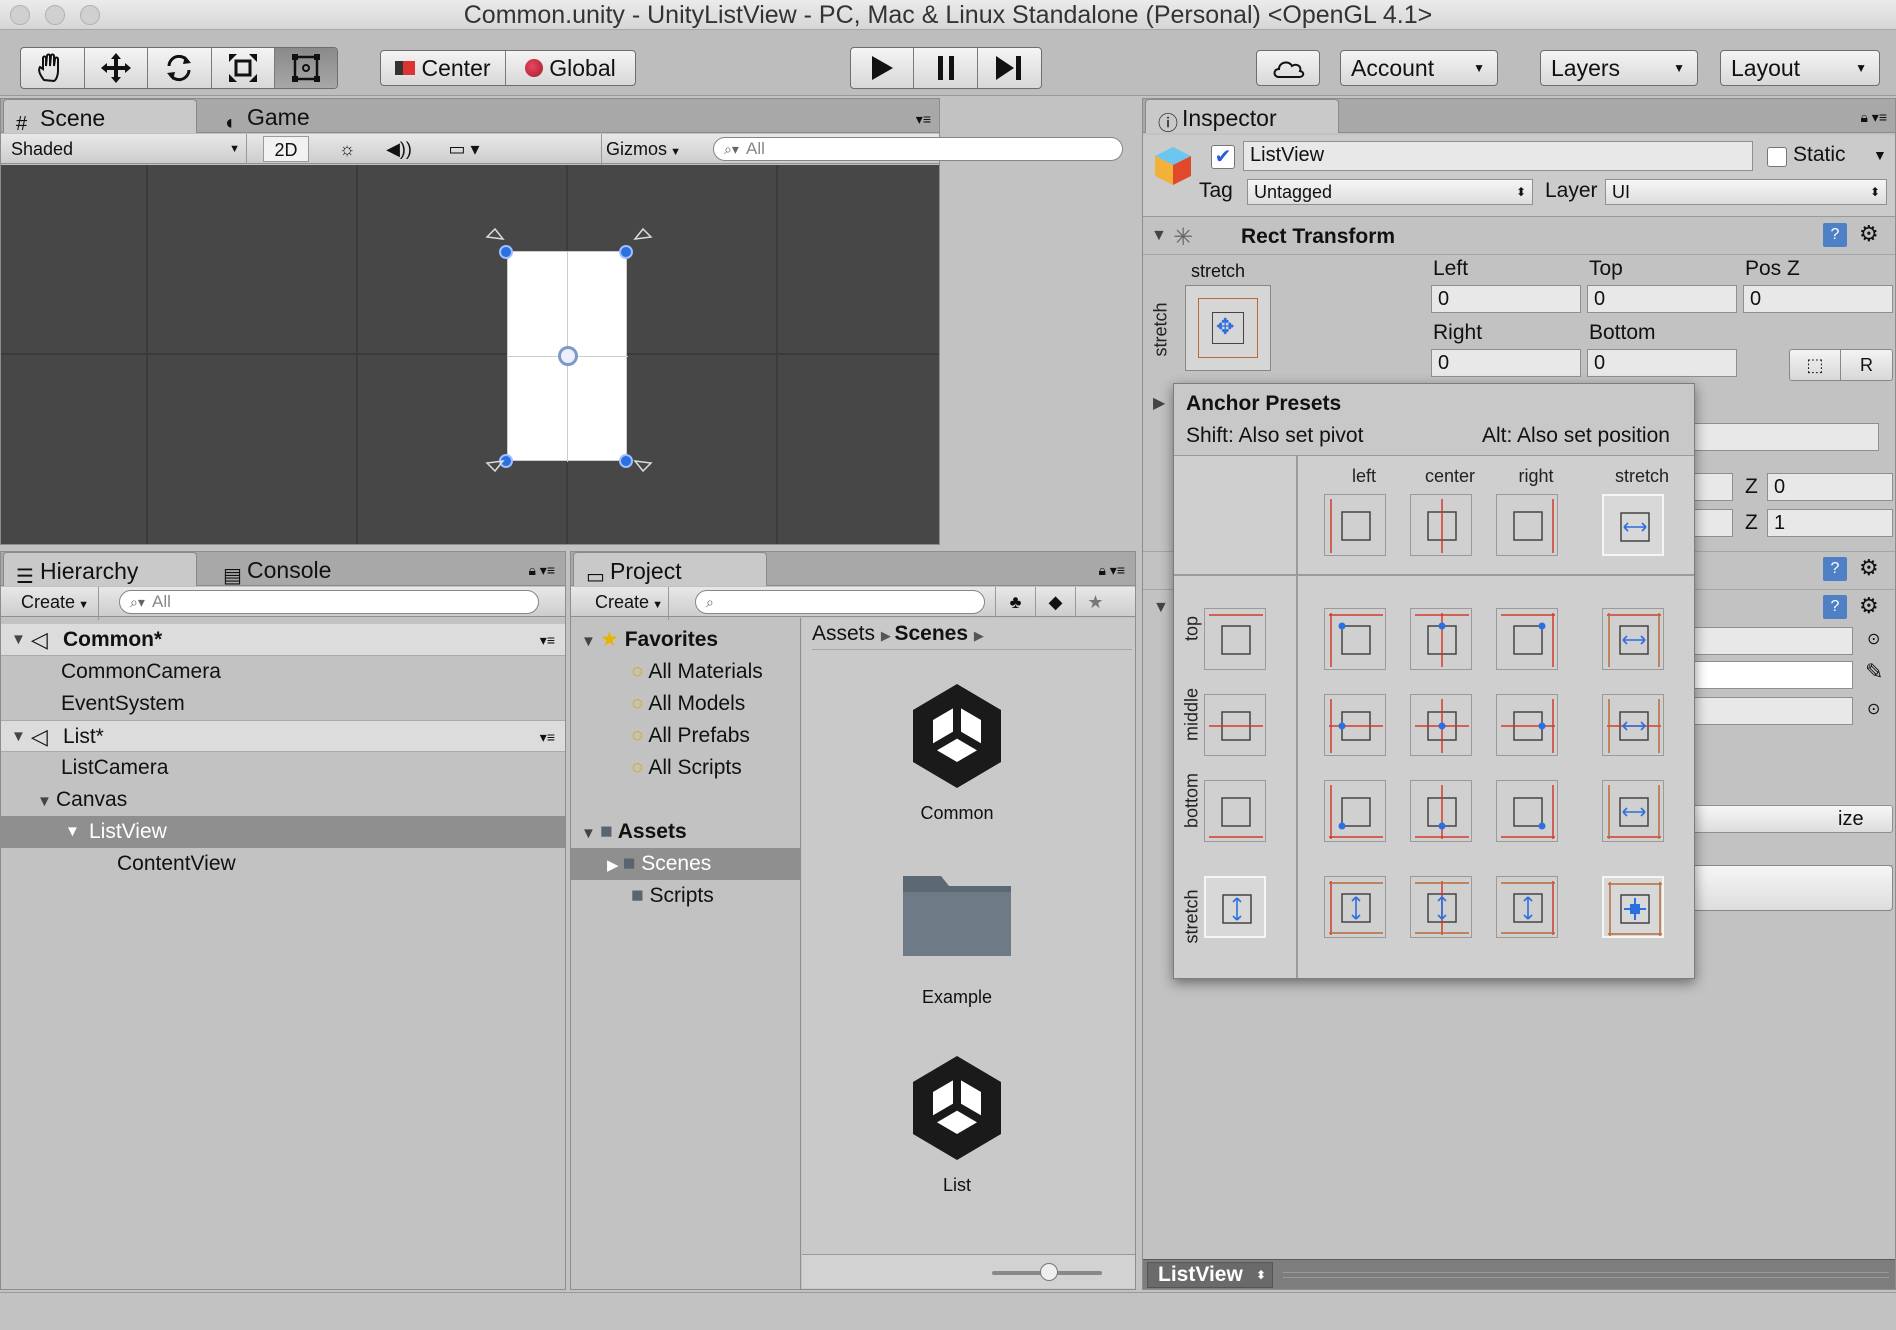 The image size is (1896, 1330). Describe the element at coordinates (444, 68) in the screenshot. I see `pivot-mode-button: Center` at that location.